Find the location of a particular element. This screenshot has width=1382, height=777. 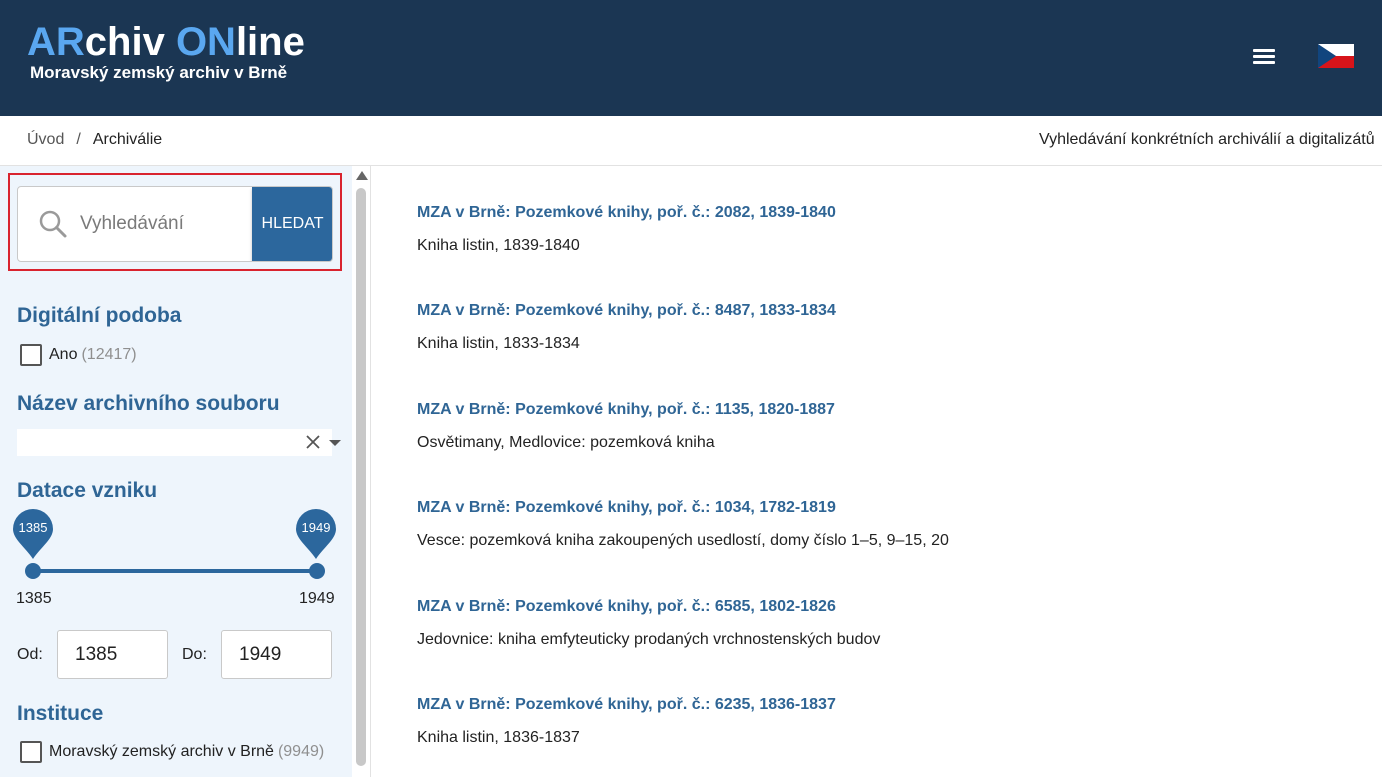

facet-title-institution: Instituce is located at coordinates (60, 713).